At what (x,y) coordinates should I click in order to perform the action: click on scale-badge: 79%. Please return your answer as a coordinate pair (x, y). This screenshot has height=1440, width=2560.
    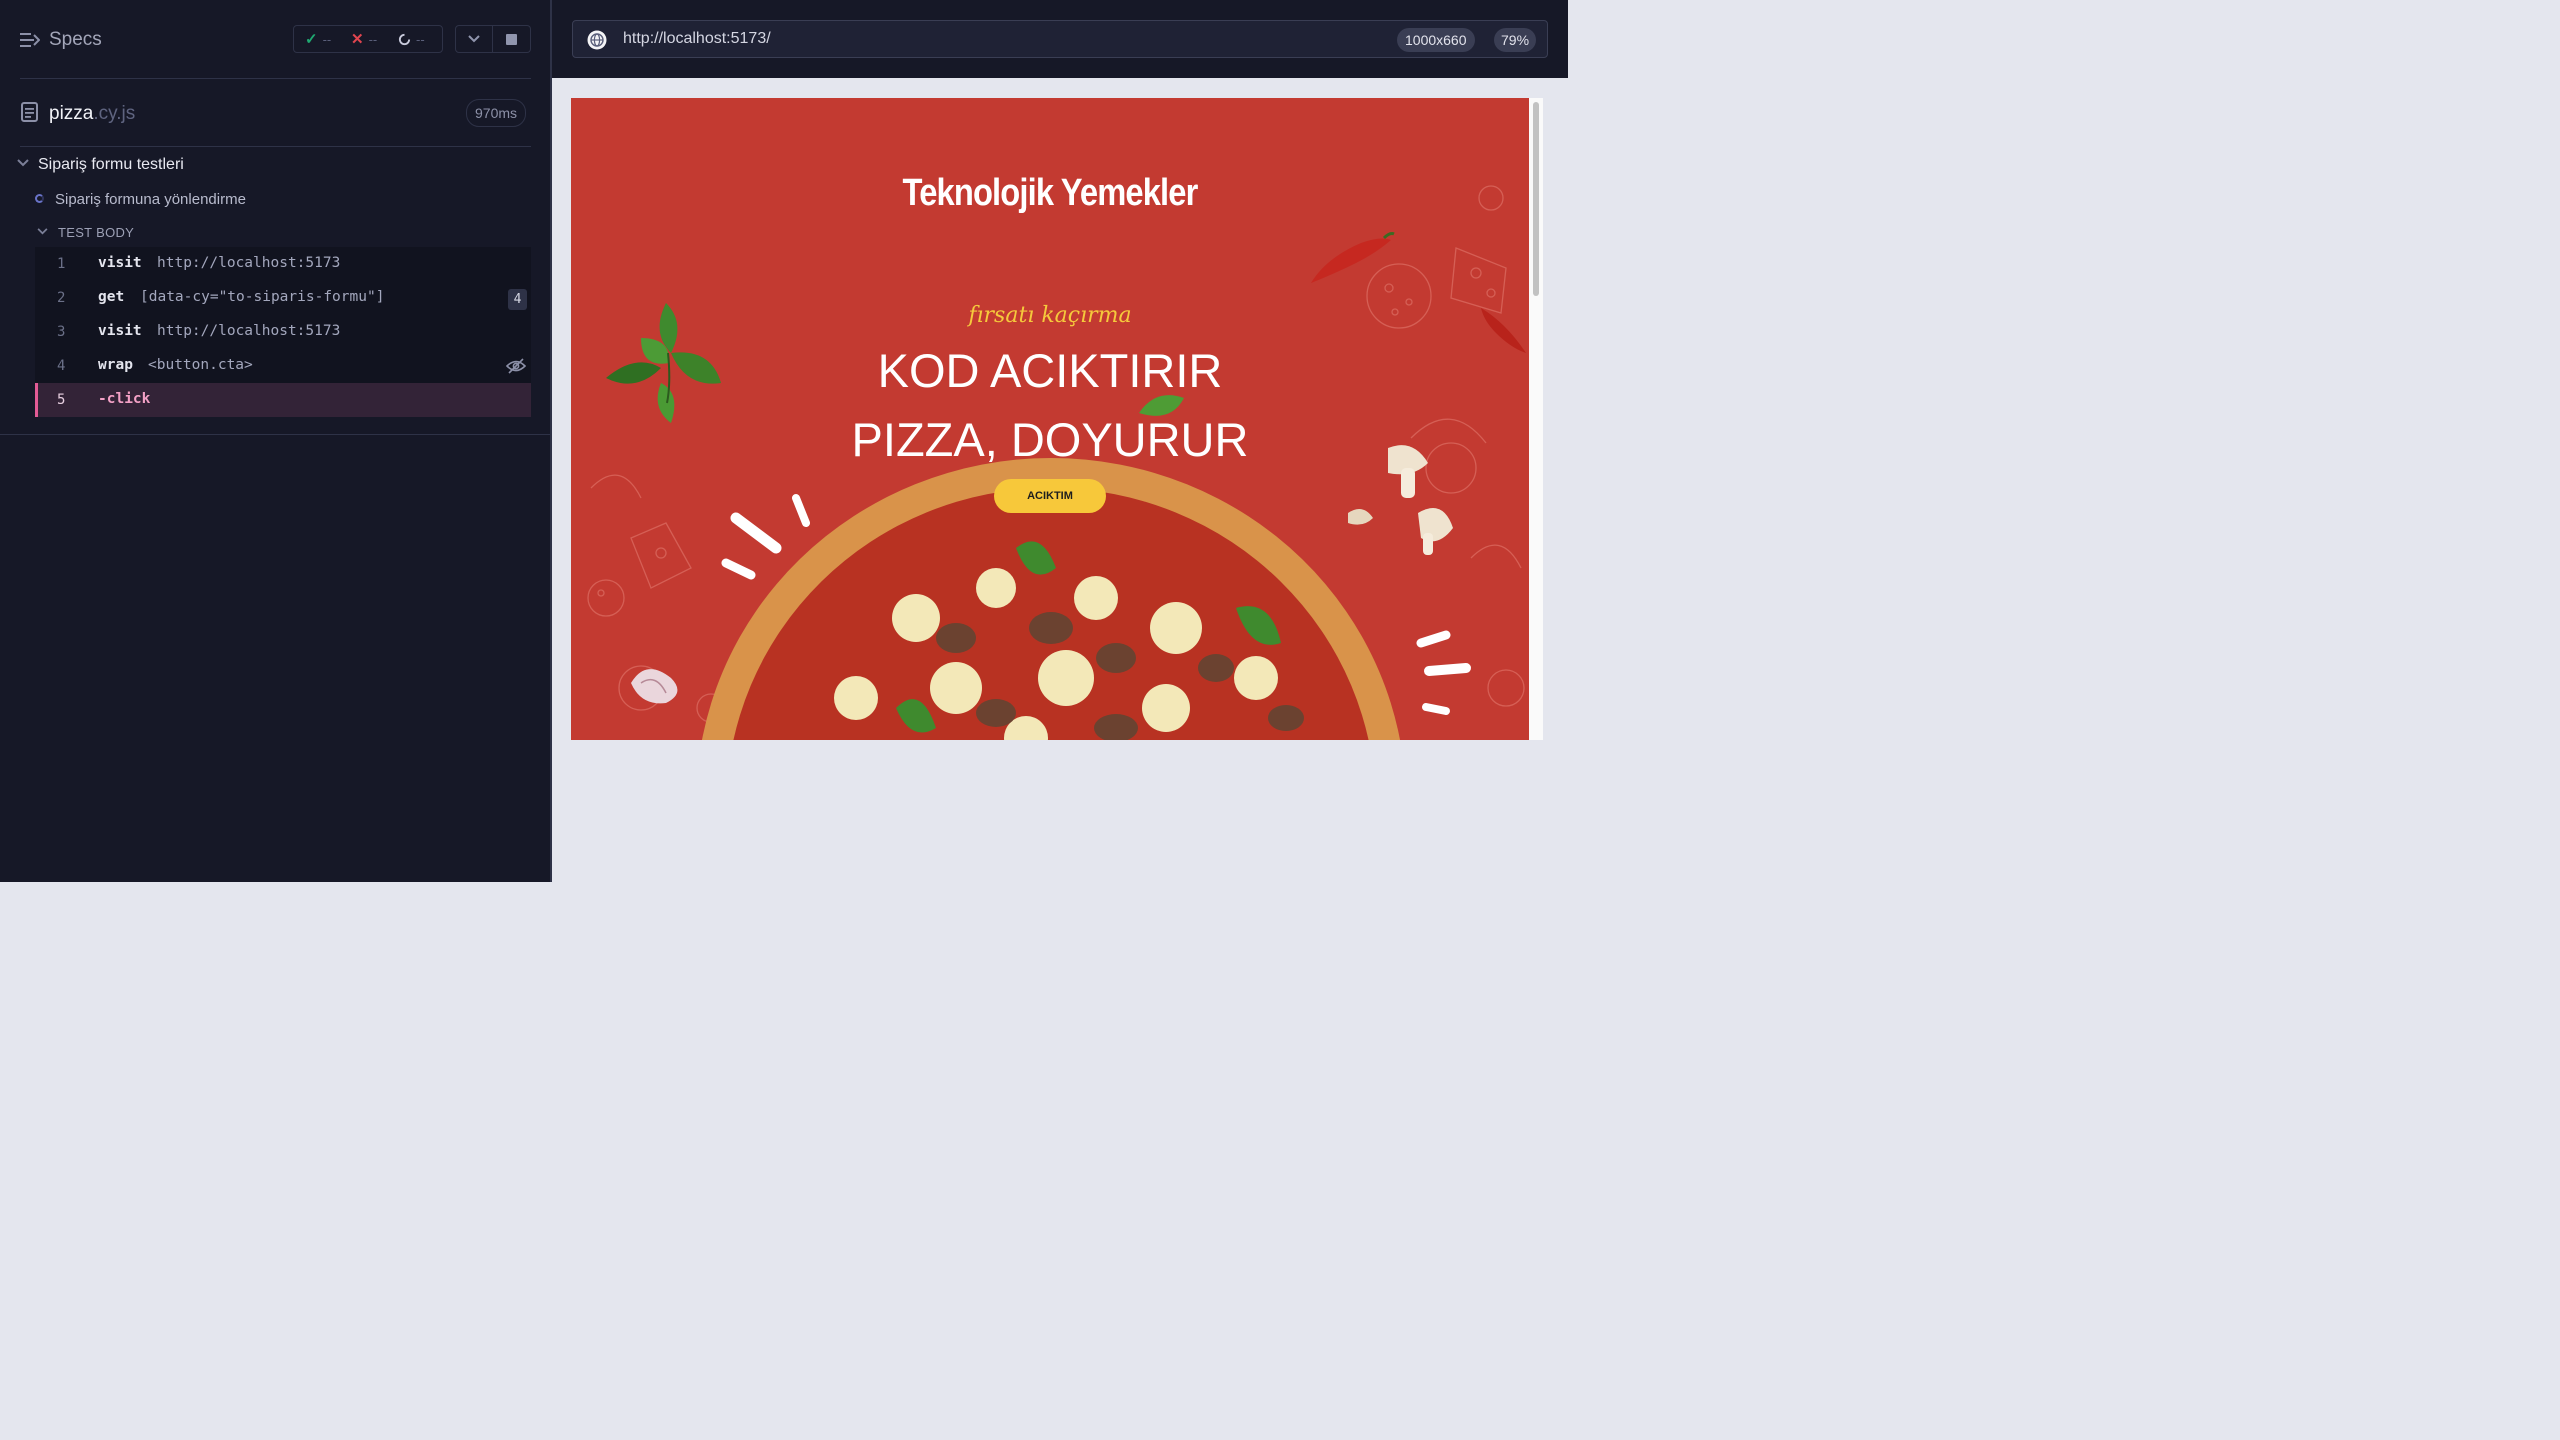
    Looking at the image, I should click on (1515, 40).